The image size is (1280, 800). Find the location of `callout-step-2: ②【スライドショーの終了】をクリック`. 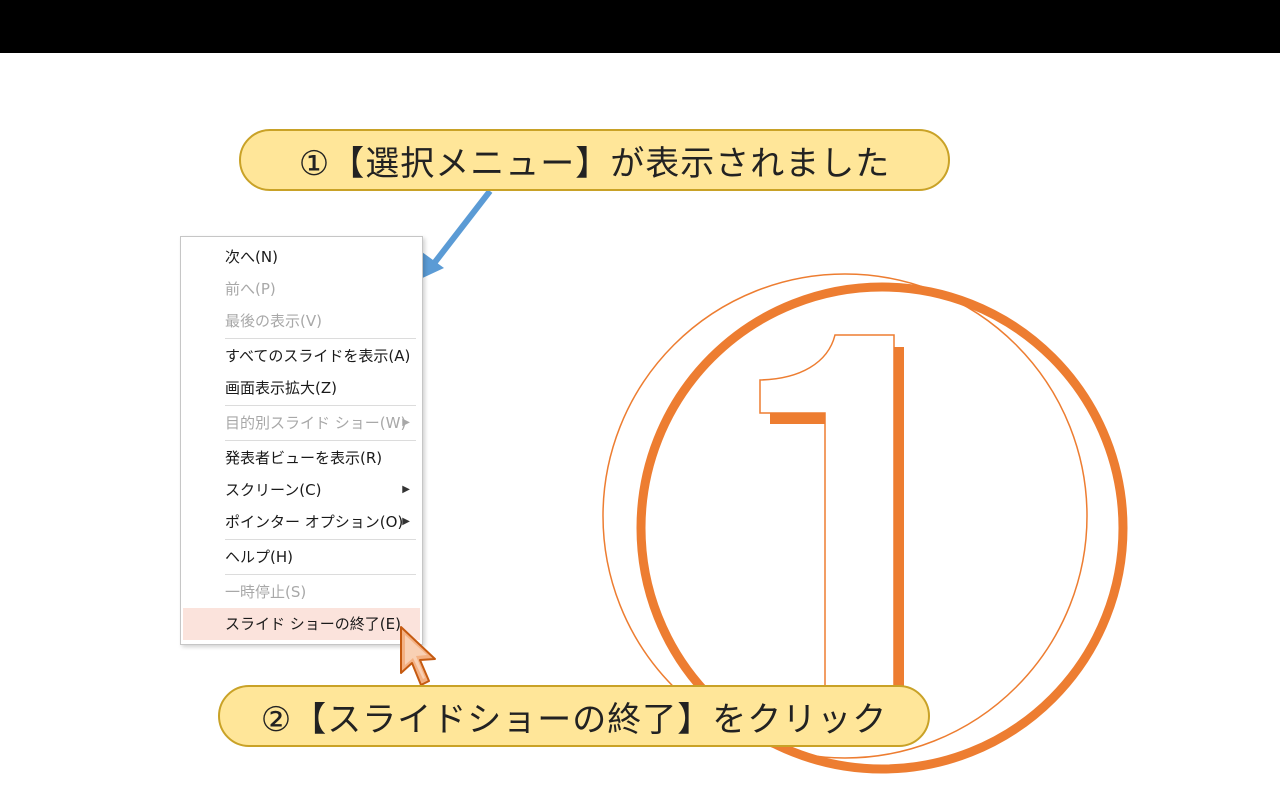

callout-step-2: ②【スライドショーの終了】をクリック is located at coordinates (574, 716).